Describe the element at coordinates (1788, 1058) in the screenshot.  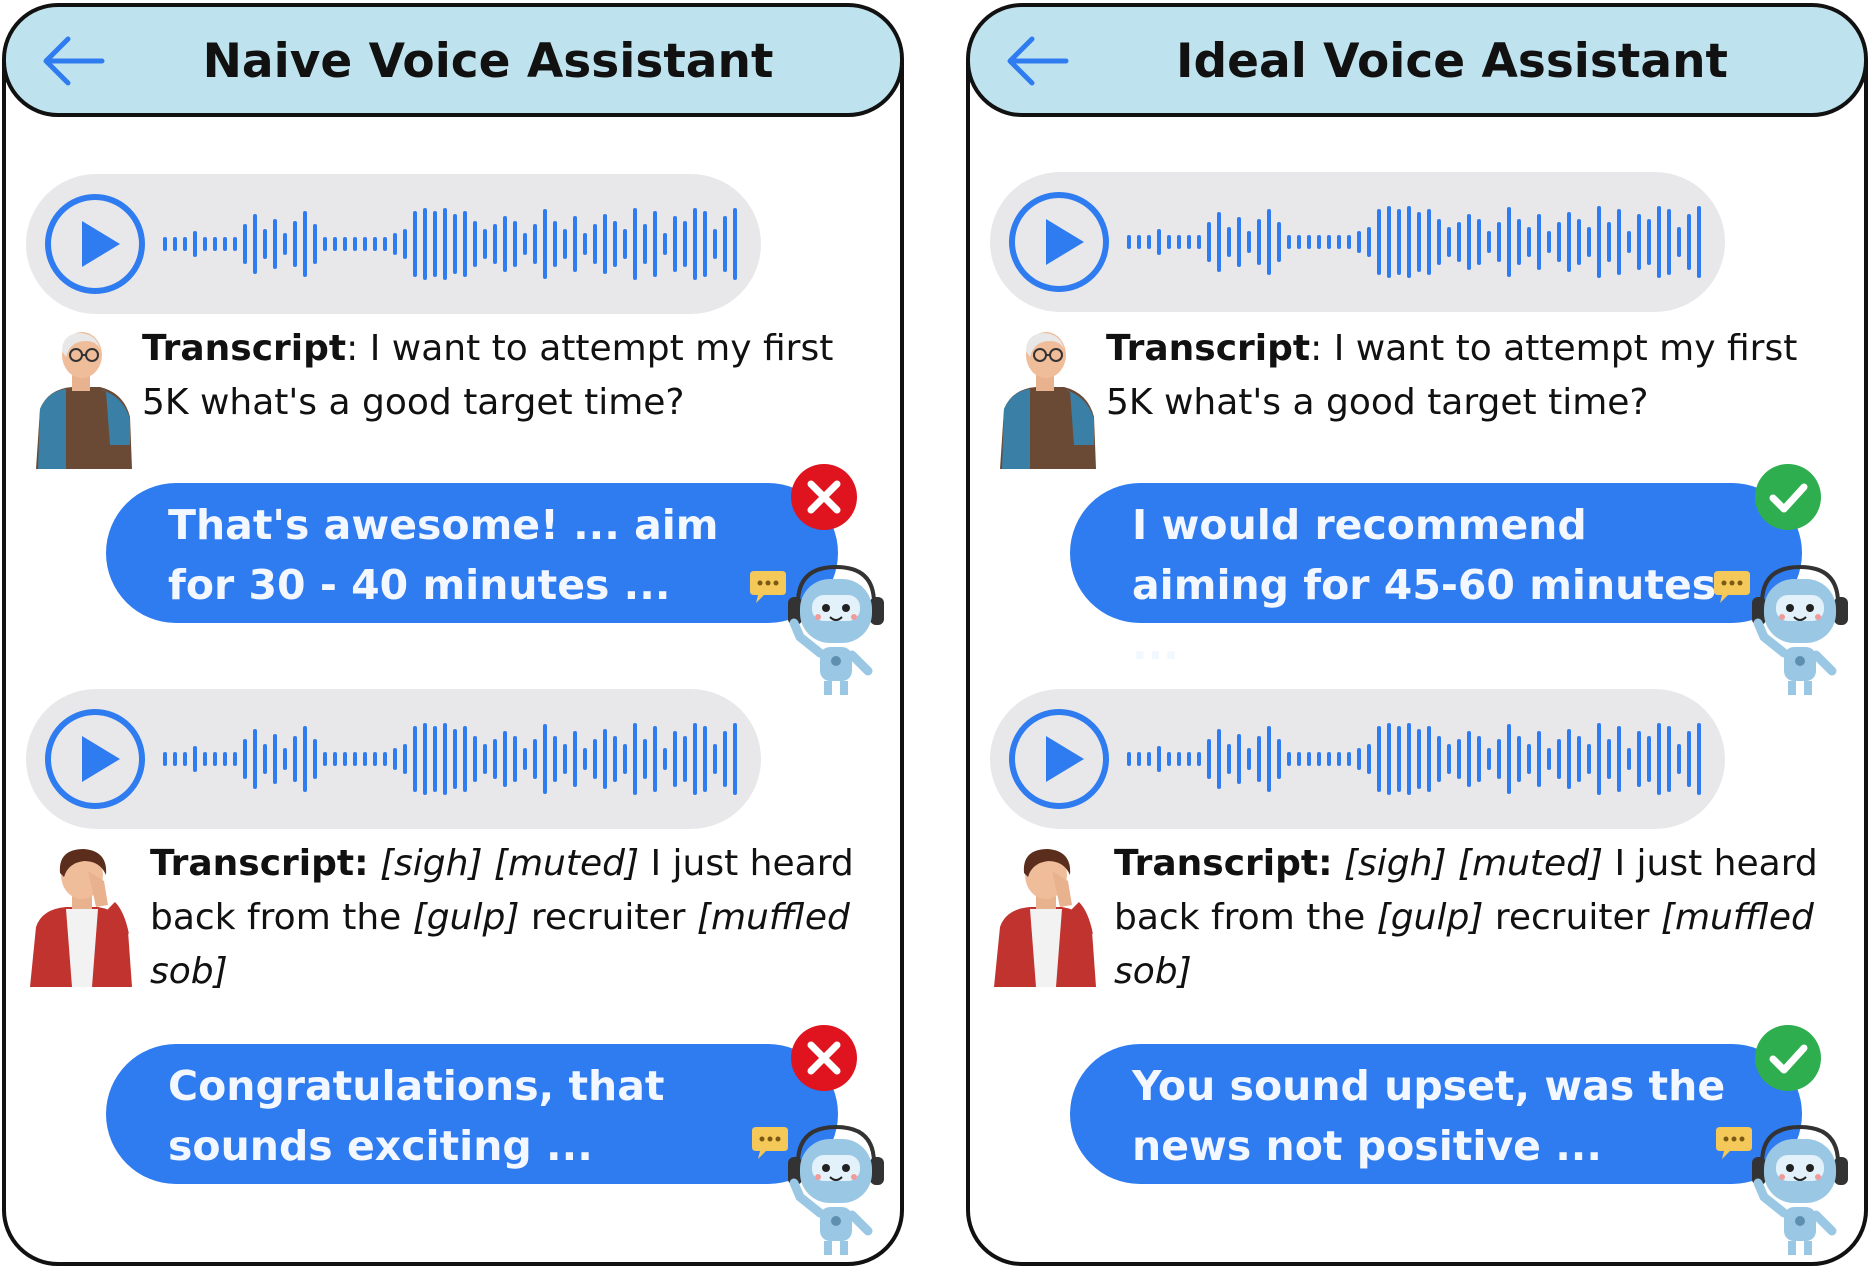
I see `green-check-icon` at that location.